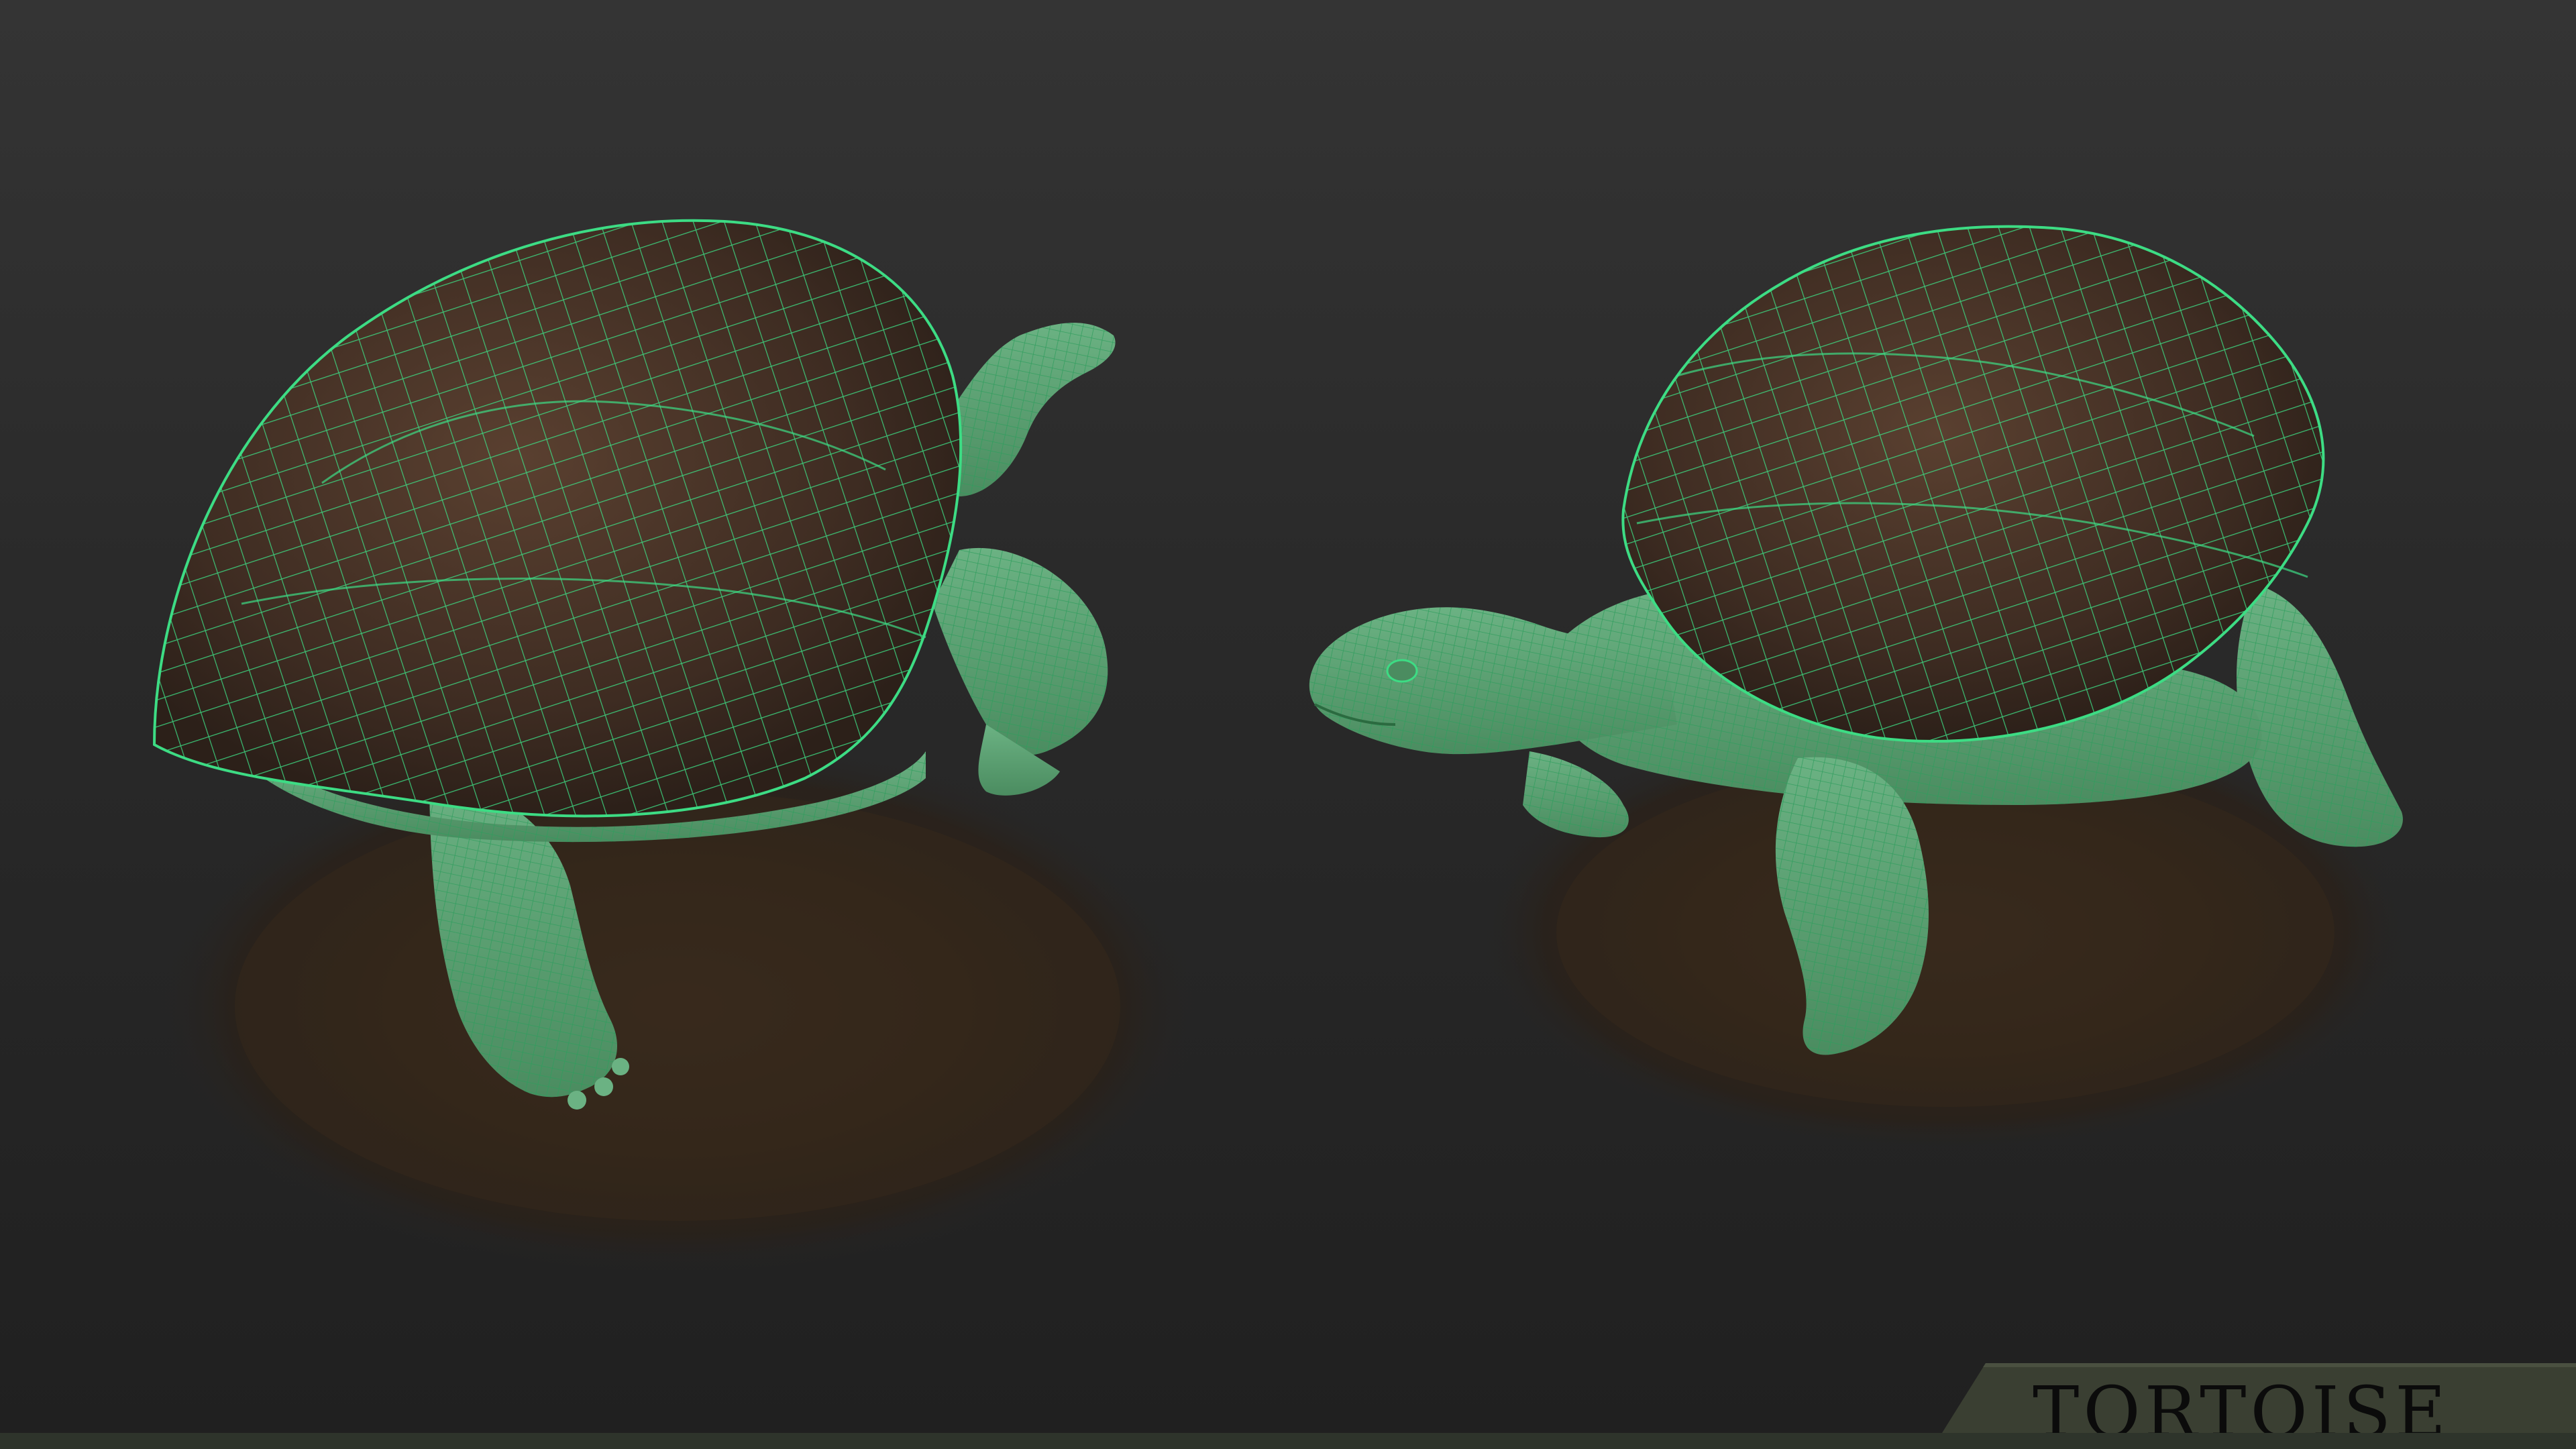 This screenshot has height=1449, width=2576. I want to click on shell-right, so click(1973, 484).